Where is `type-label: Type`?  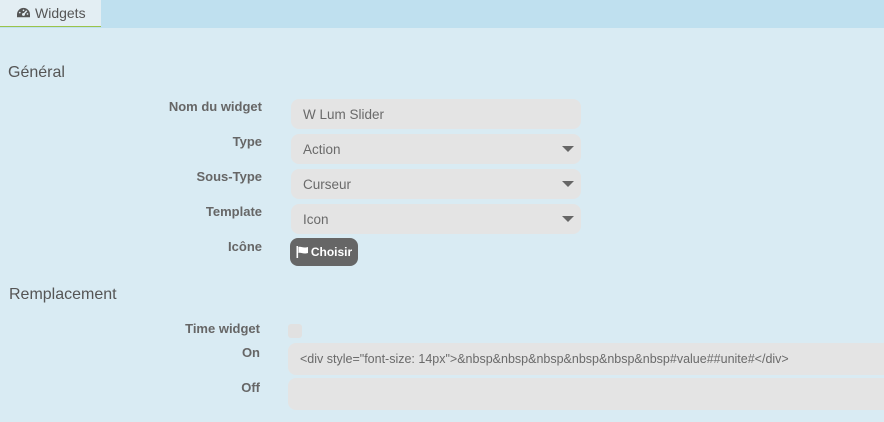 type-label: Type is located at coordinates (247, 141).